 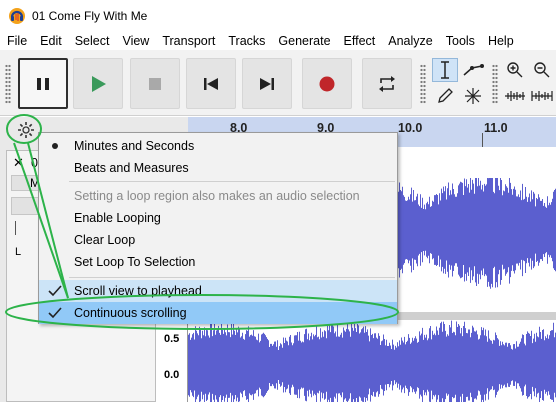 I want to click on window-title: 01 Come Fly With Me, so click(x=90, y=16).